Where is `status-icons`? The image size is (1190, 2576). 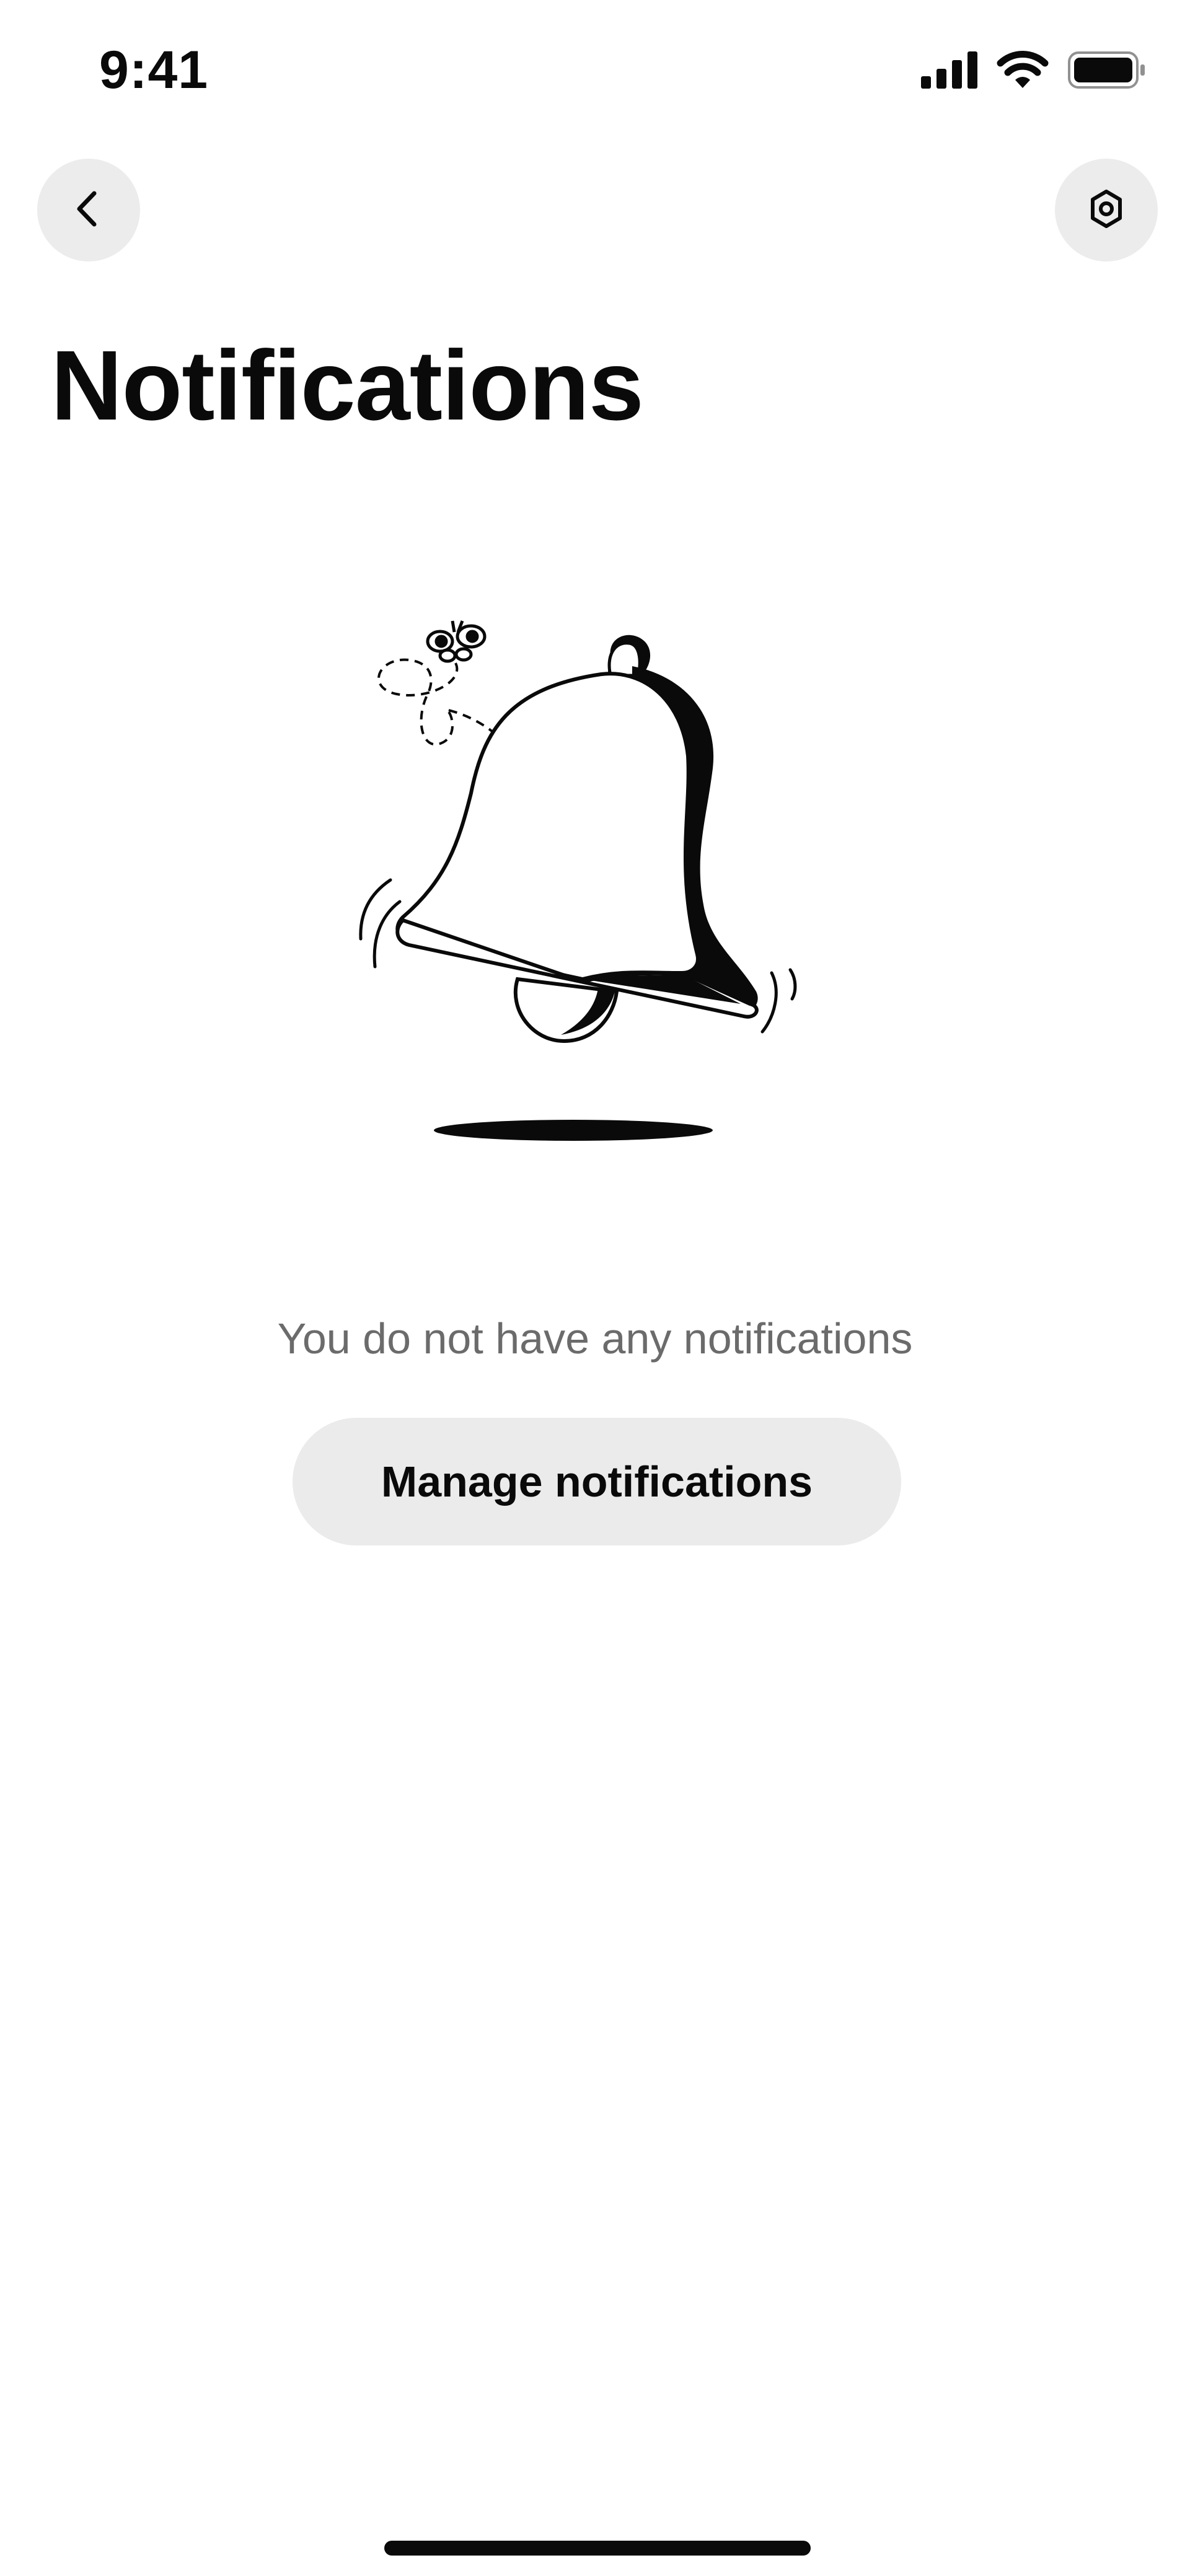 status-icons is located at coordinates (1034, 71).